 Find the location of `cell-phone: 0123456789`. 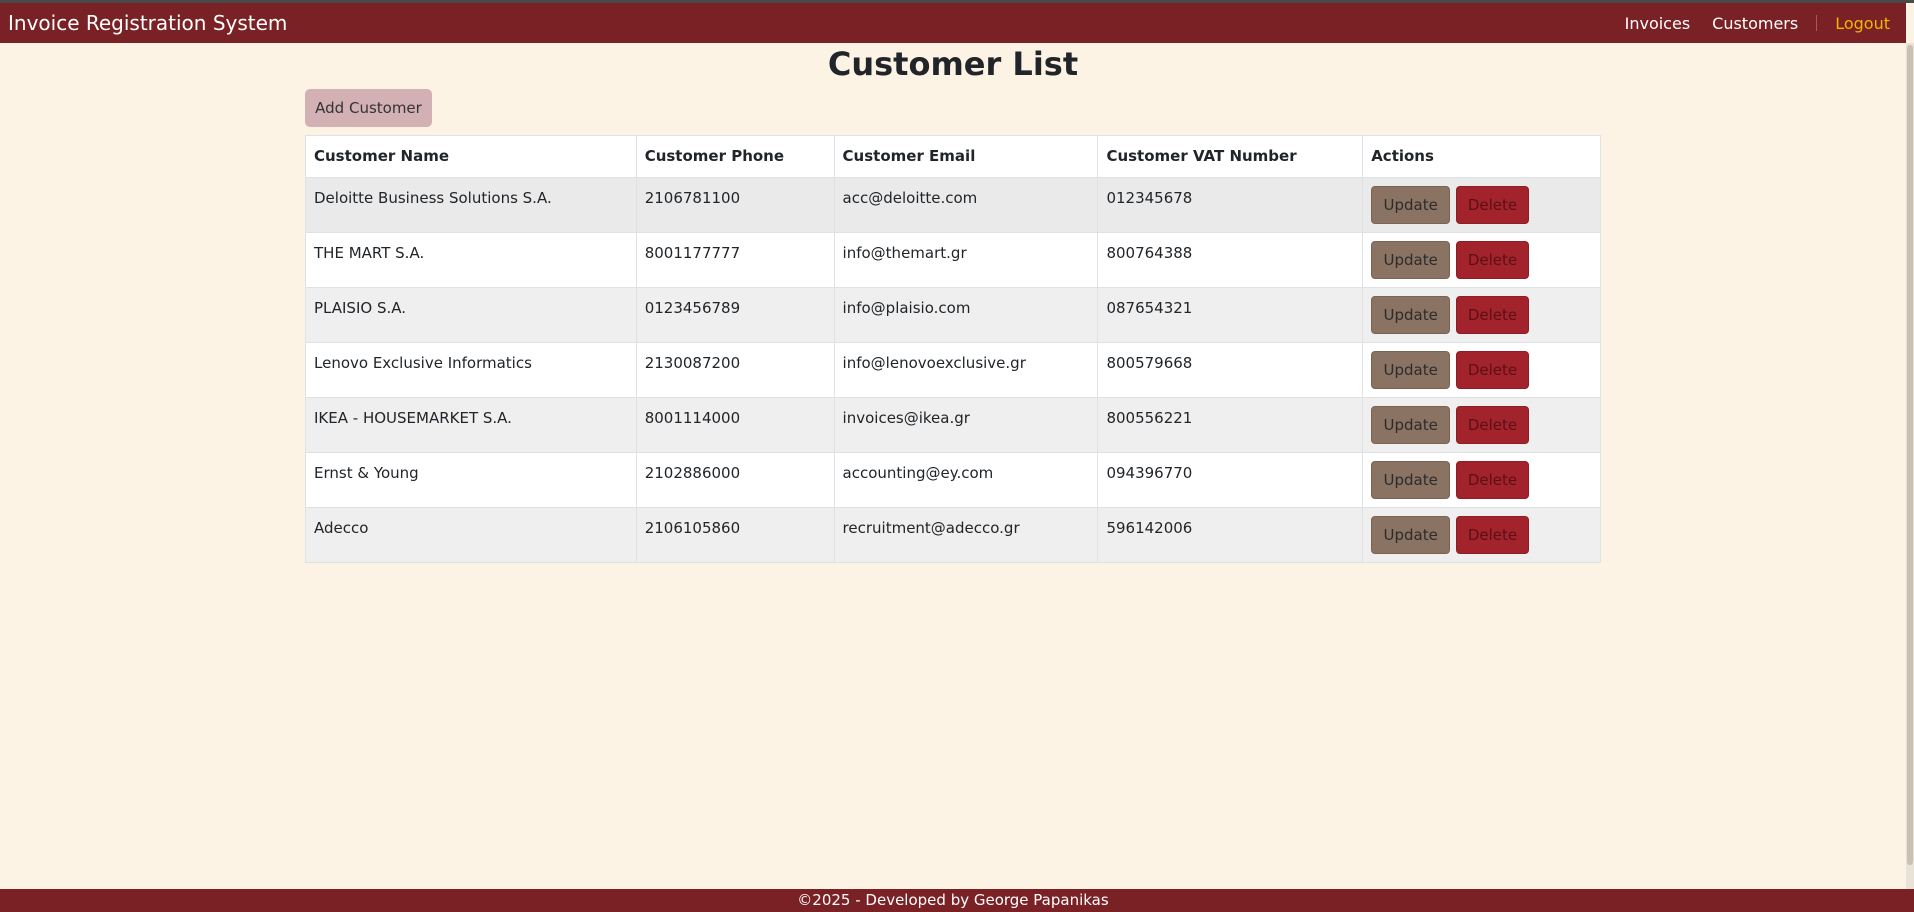

cell-phone: 0123456789 is located at coordinates (735, 315).